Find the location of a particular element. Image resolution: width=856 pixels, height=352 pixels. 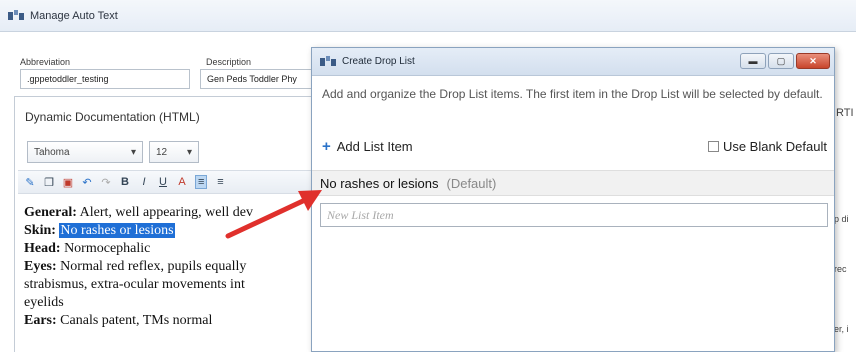

maximize-button: ▢ is located at coordinates (781, 61).